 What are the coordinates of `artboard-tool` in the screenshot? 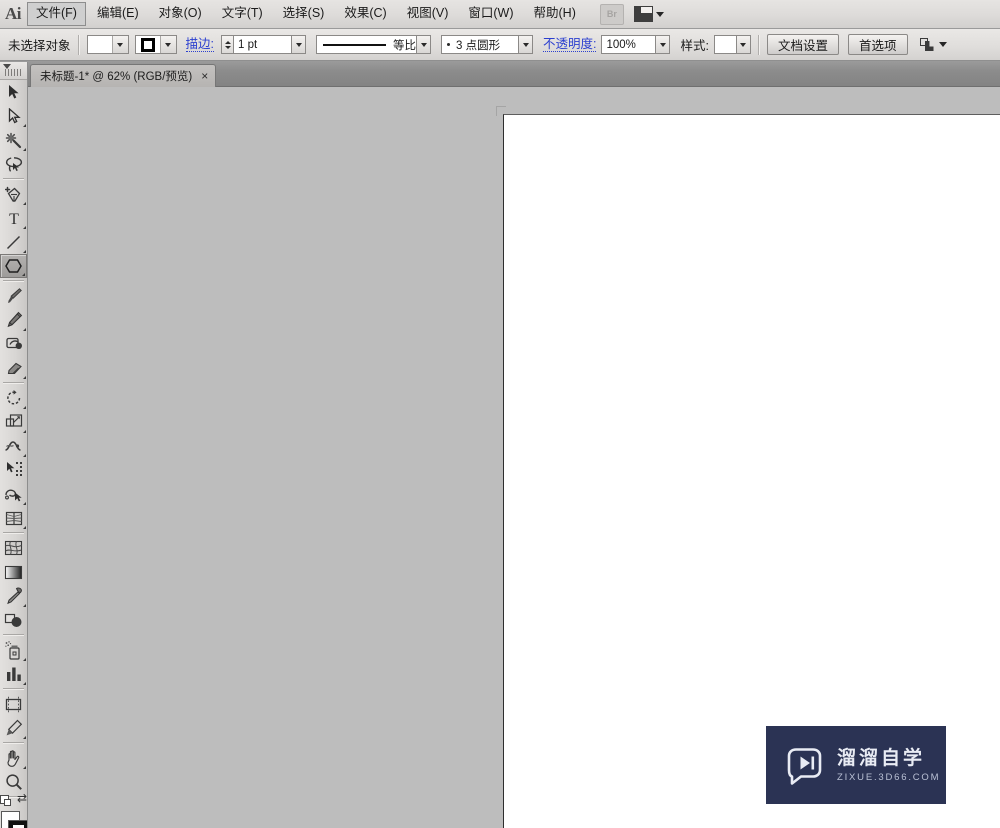 It's located at (13, 704).